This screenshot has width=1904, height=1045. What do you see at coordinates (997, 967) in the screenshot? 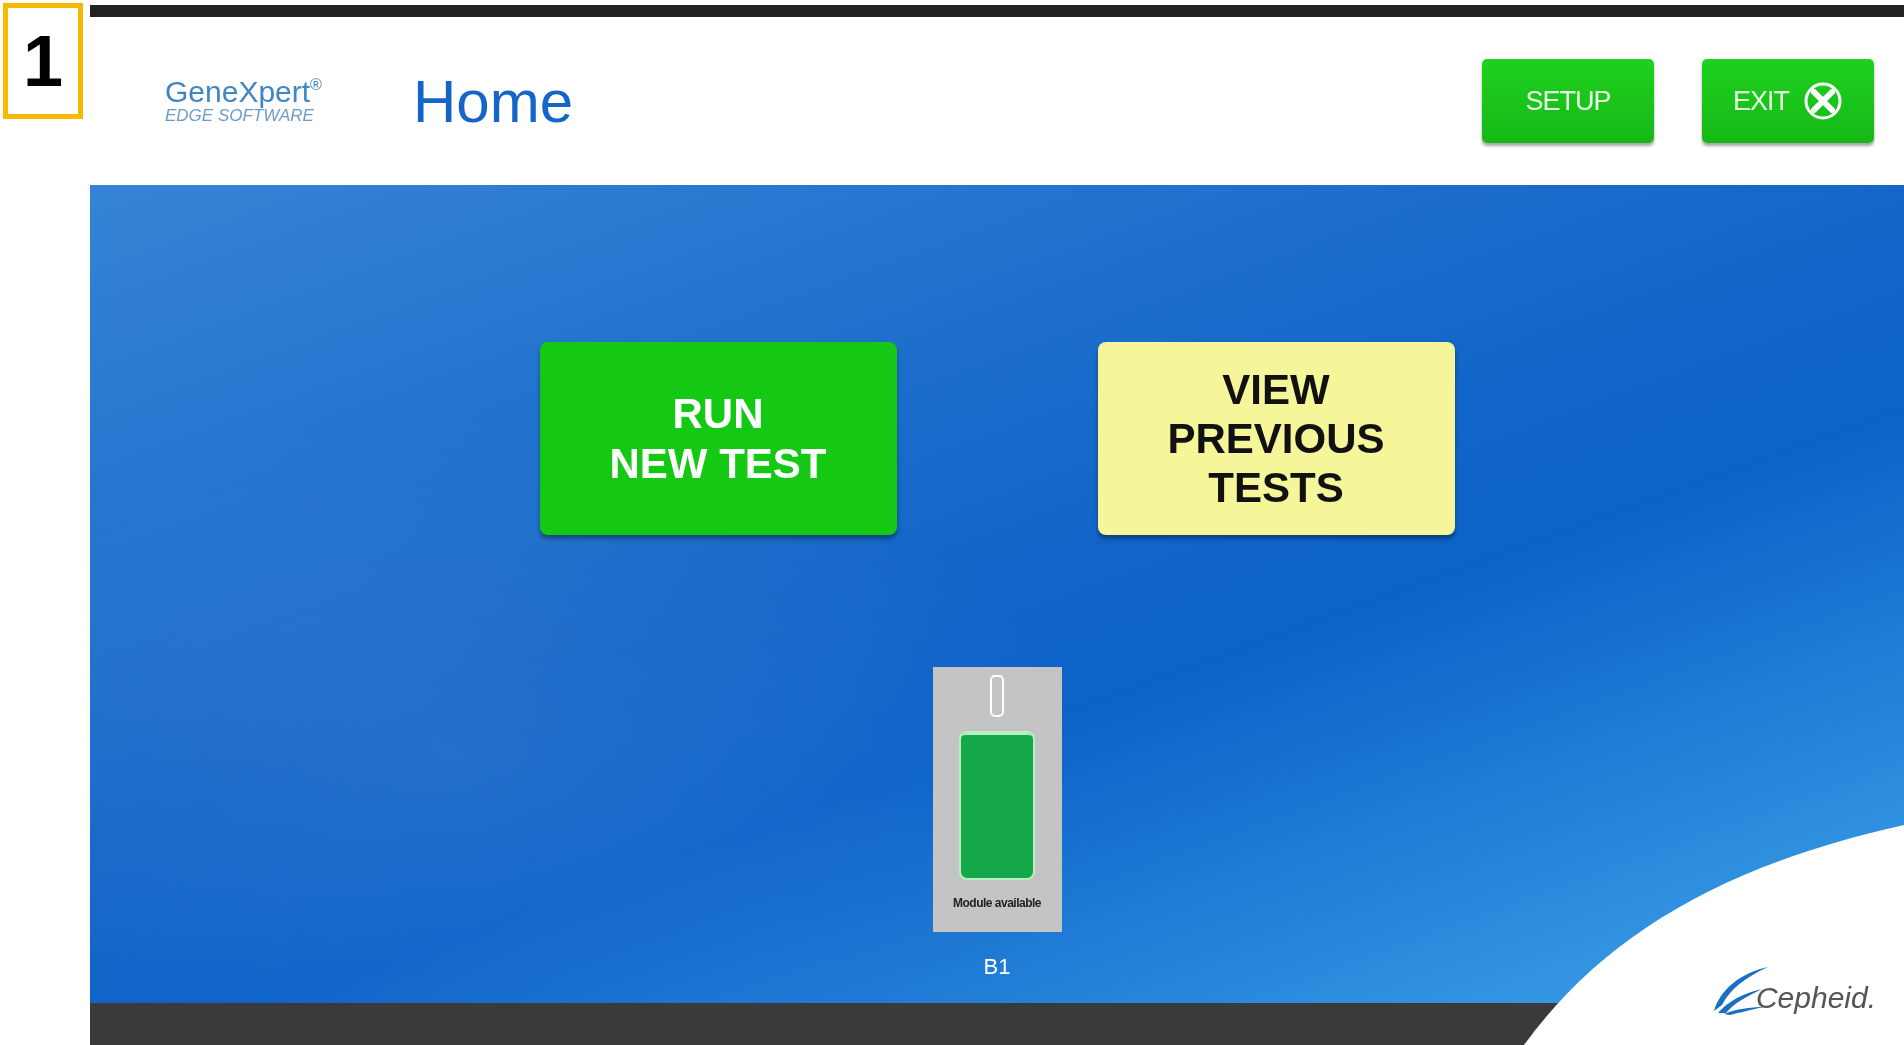
I see `module-label: B1` at bounding box center [997, 967].